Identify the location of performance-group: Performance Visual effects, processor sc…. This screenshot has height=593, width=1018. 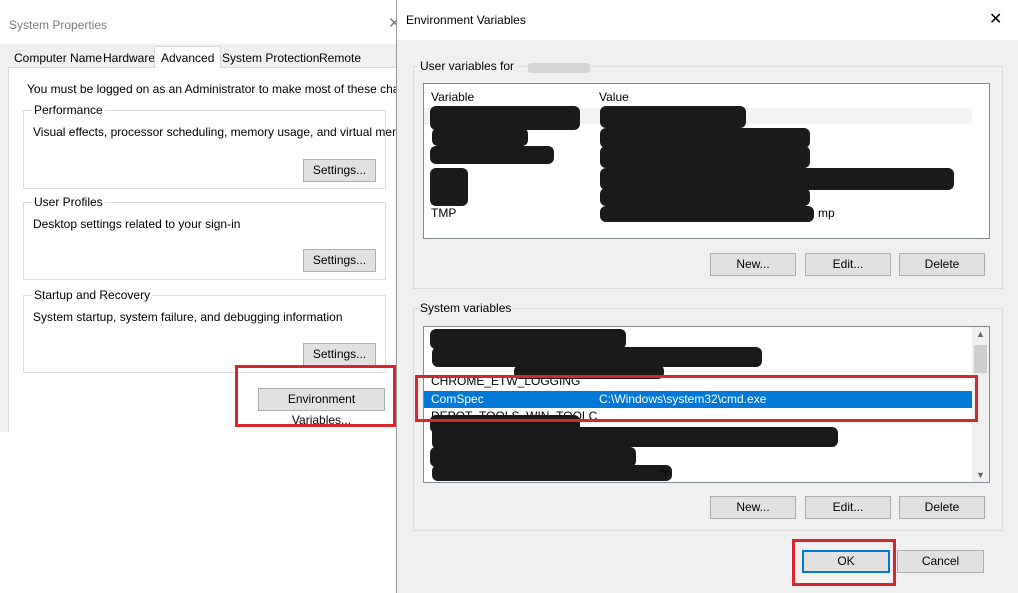
(221, 146).